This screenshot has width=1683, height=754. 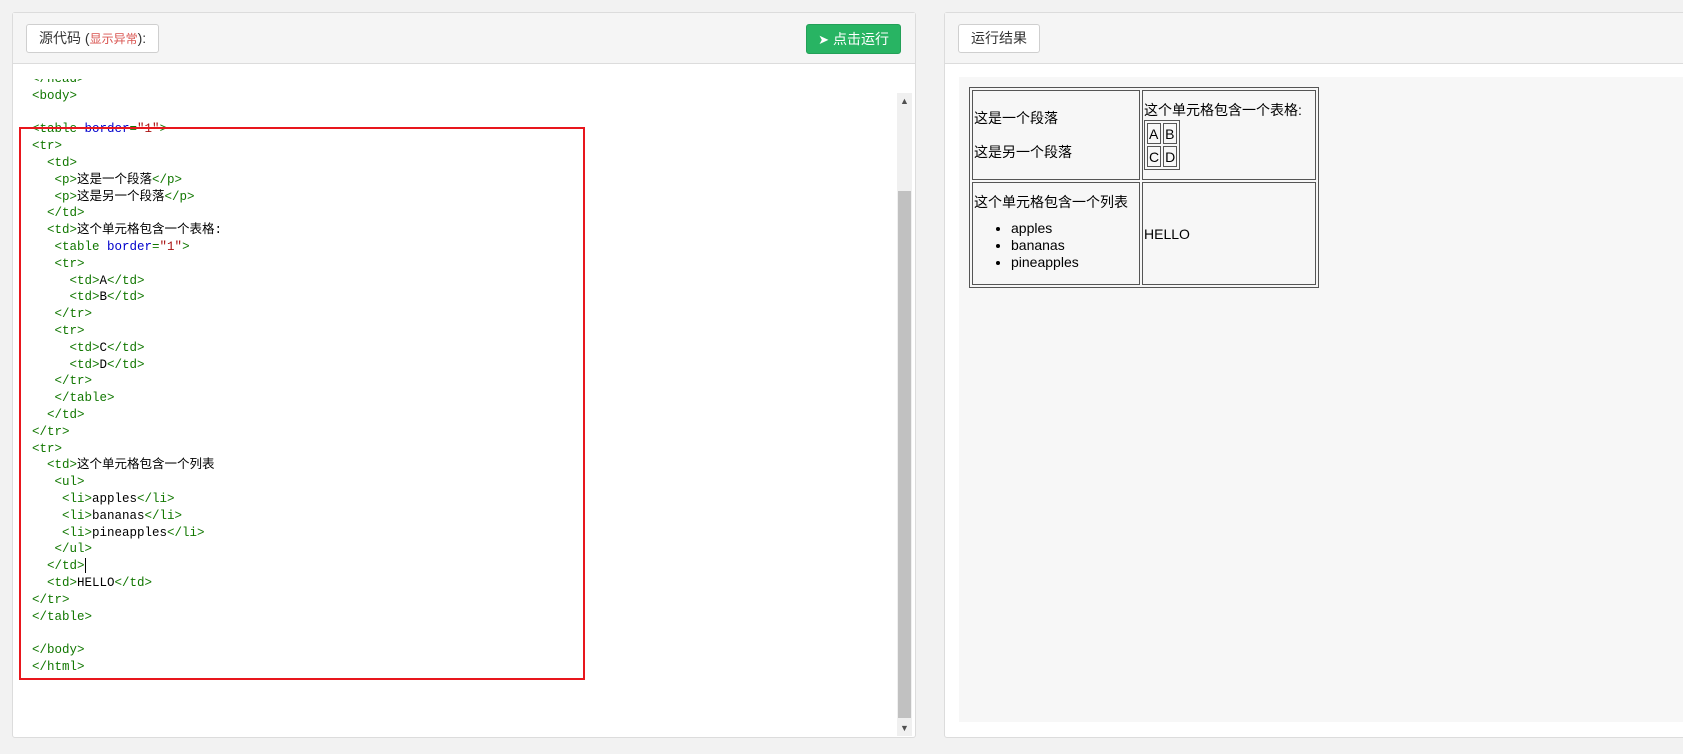 I want to click on code-line: </html>, so click(x=58, y=667).